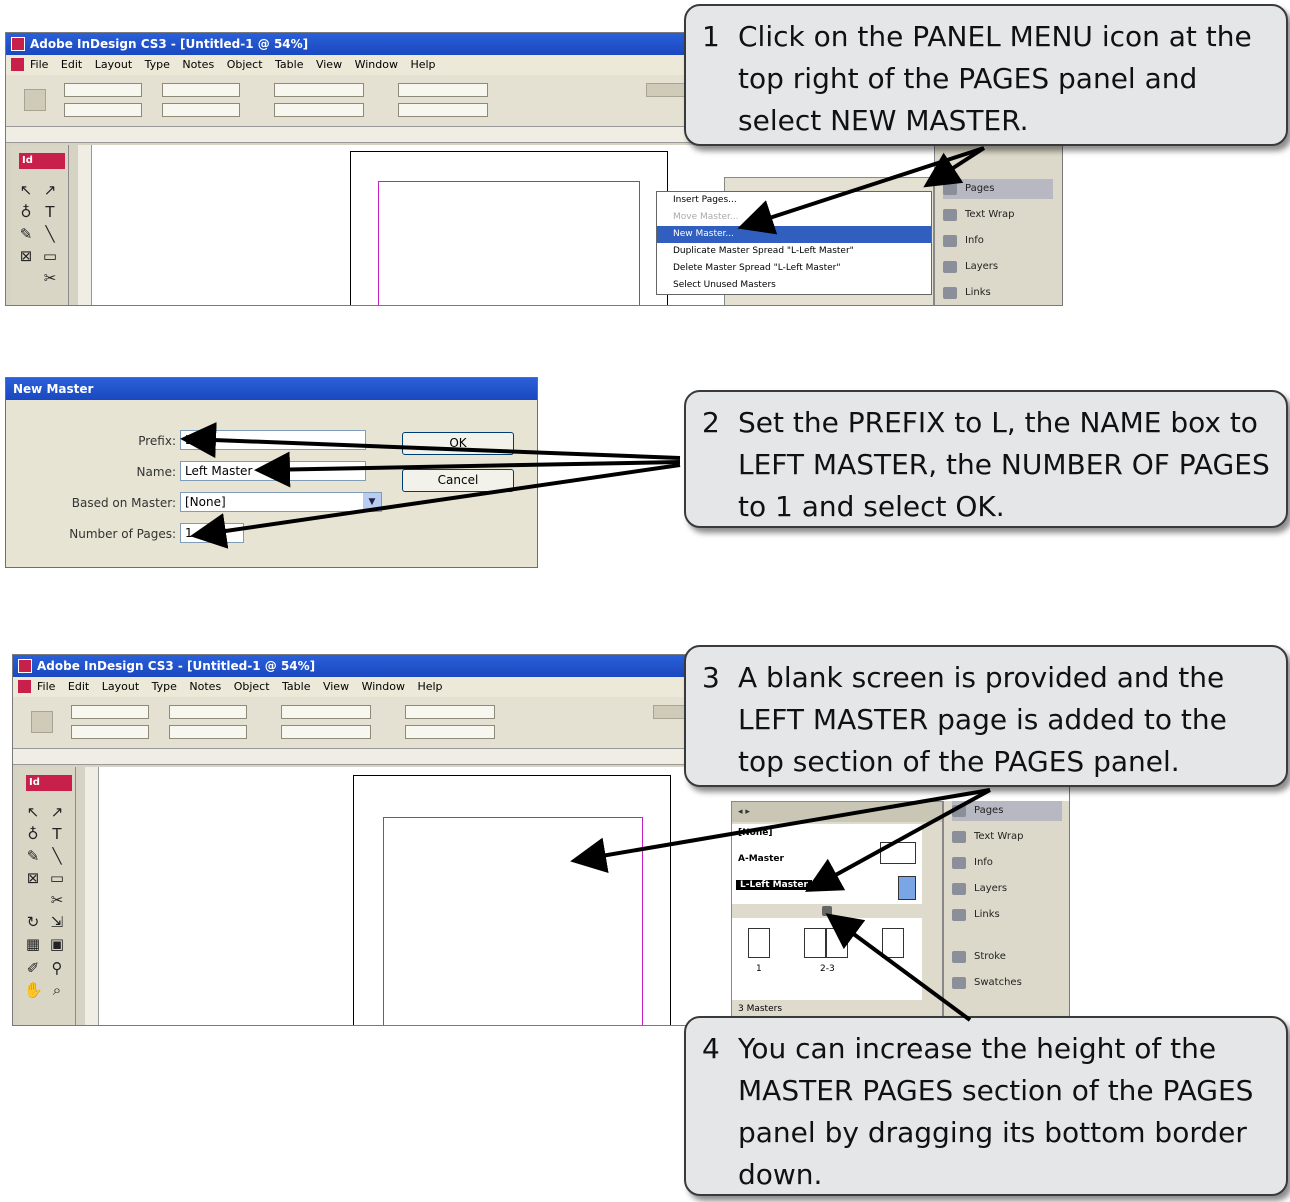 The image size is (1290, 1202). What do you see at coordinates (57, 922) in the screenshot?
I see `scale-tool-icon: ⇲` at bounding box center [57, 922].